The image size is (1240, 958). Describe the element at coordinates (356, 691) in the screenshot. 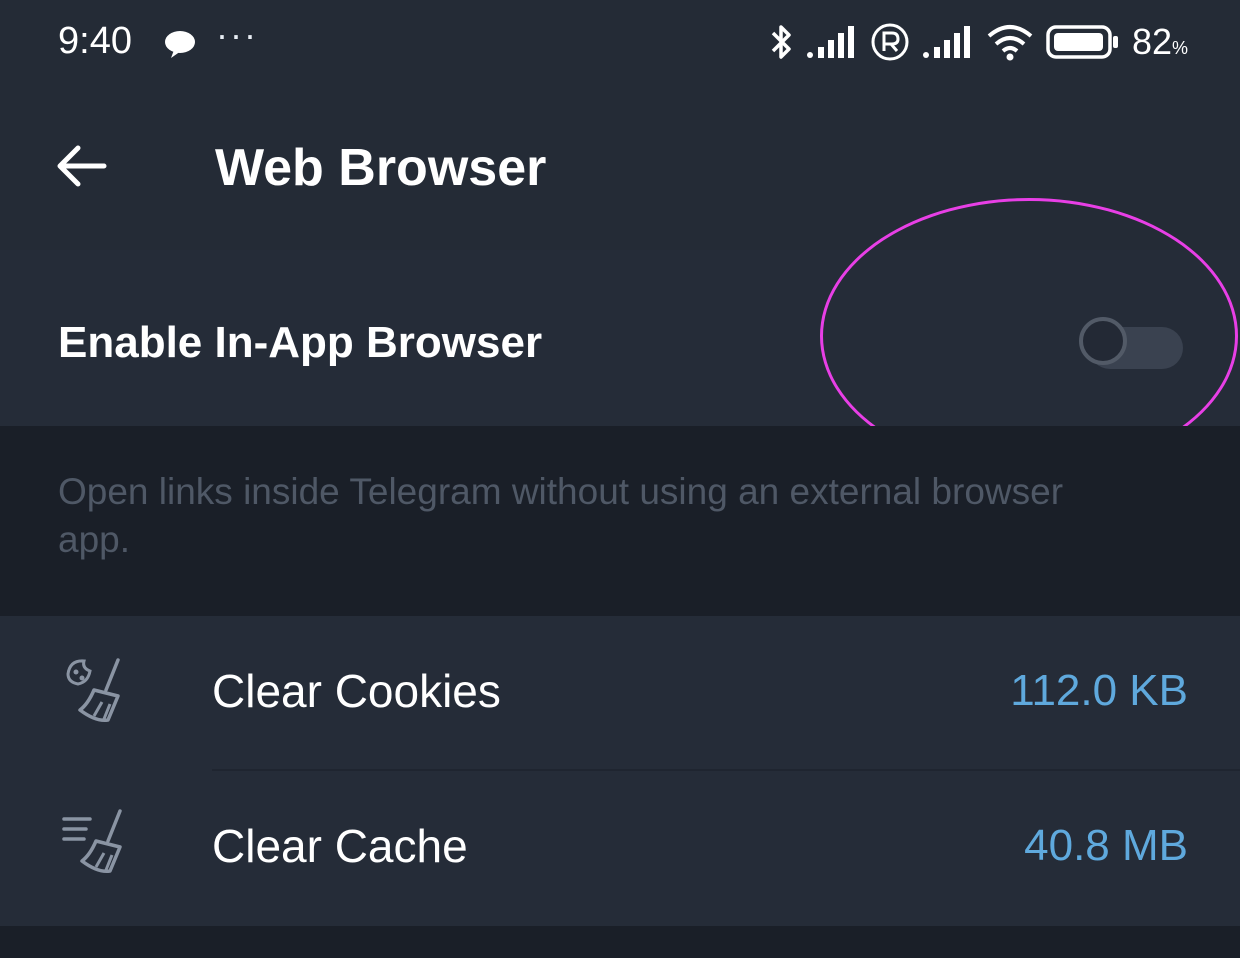

I see `clear-cookies-label: Clear Cookies` at that location.